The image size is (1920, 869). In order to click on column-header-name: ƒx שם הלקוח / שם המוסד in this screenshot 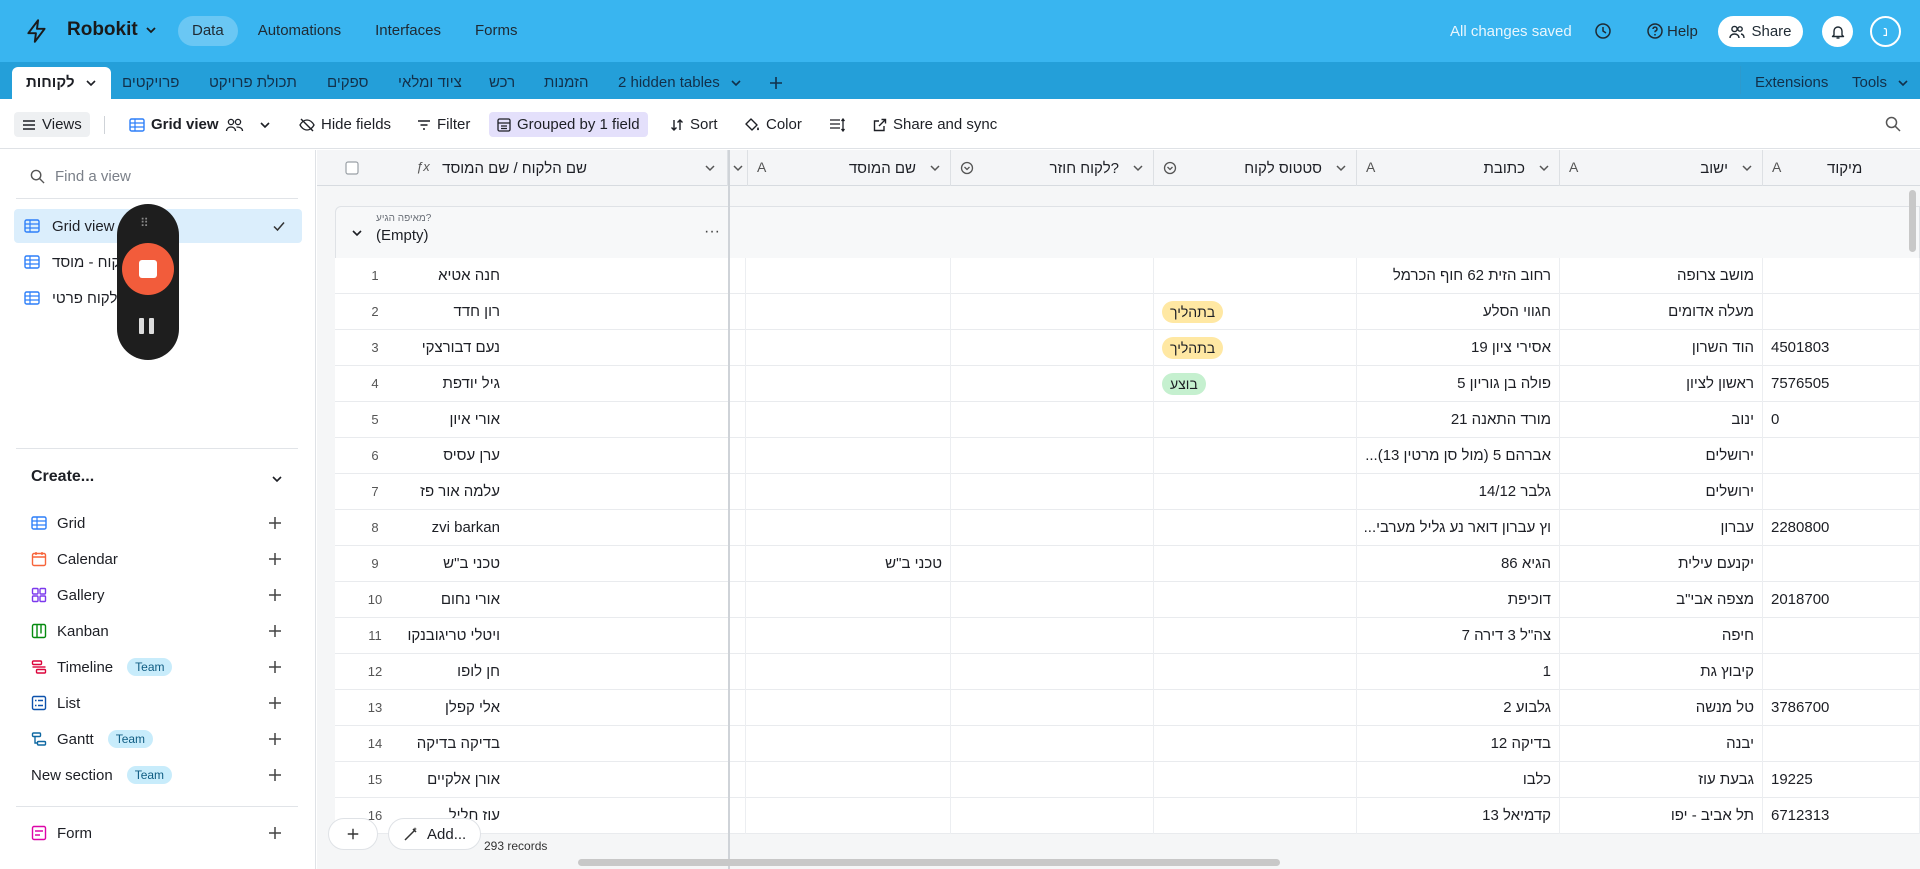, I will do `click(522, 168)`.